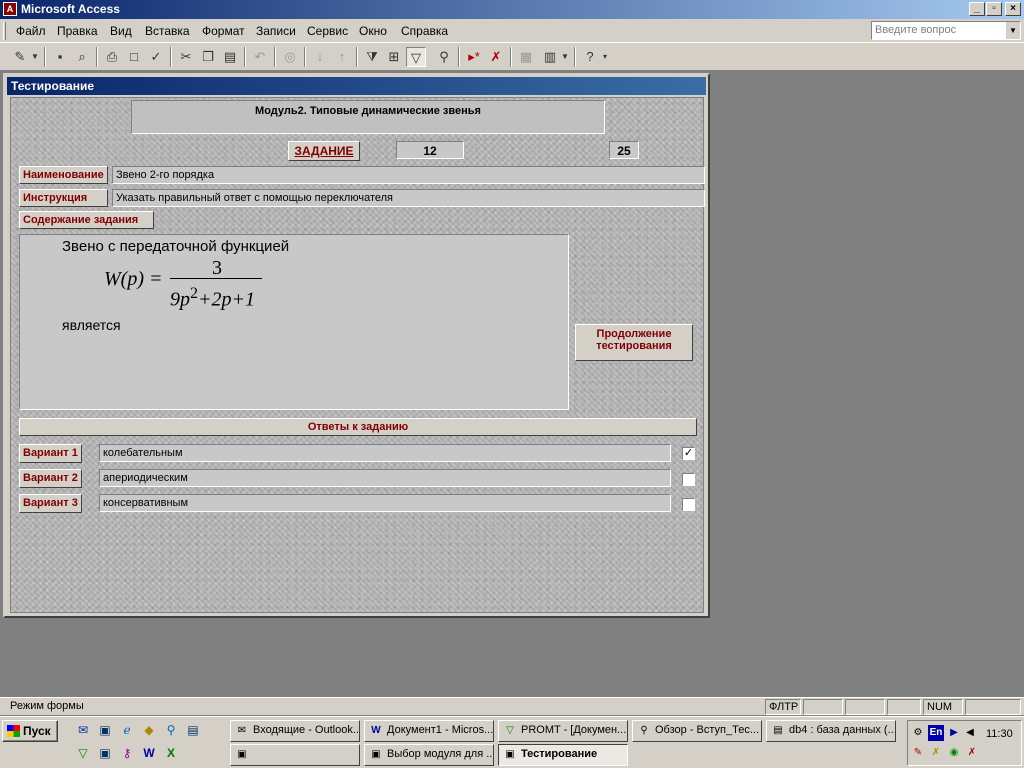  What do you see at coordinates (954, 733) in the screenshot?
I see `media-icon: ▶` at bounding box center [954, 733].